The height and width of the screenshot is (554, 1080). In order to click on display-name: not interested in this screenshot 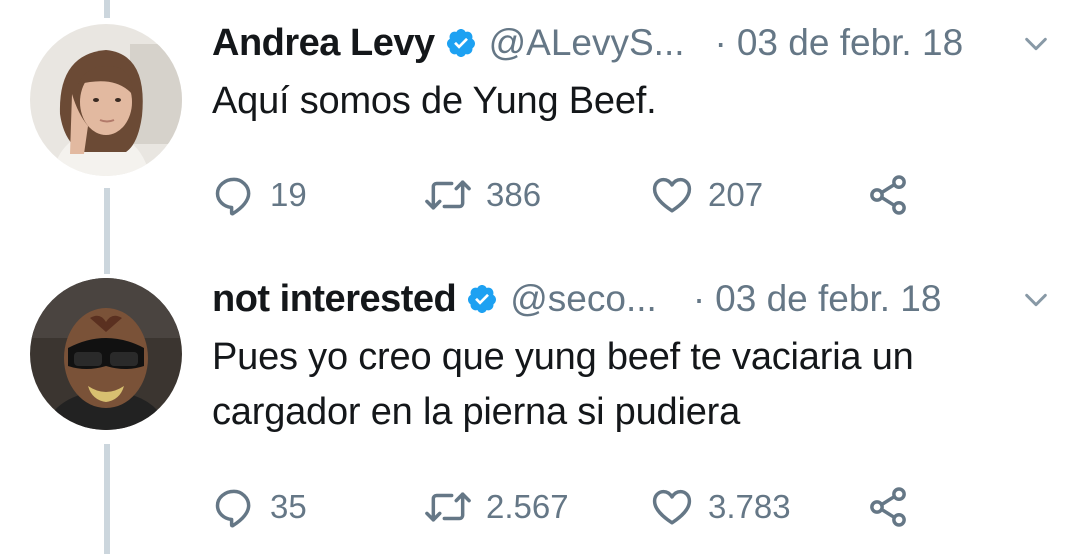, I will do `click(334, 299)`.